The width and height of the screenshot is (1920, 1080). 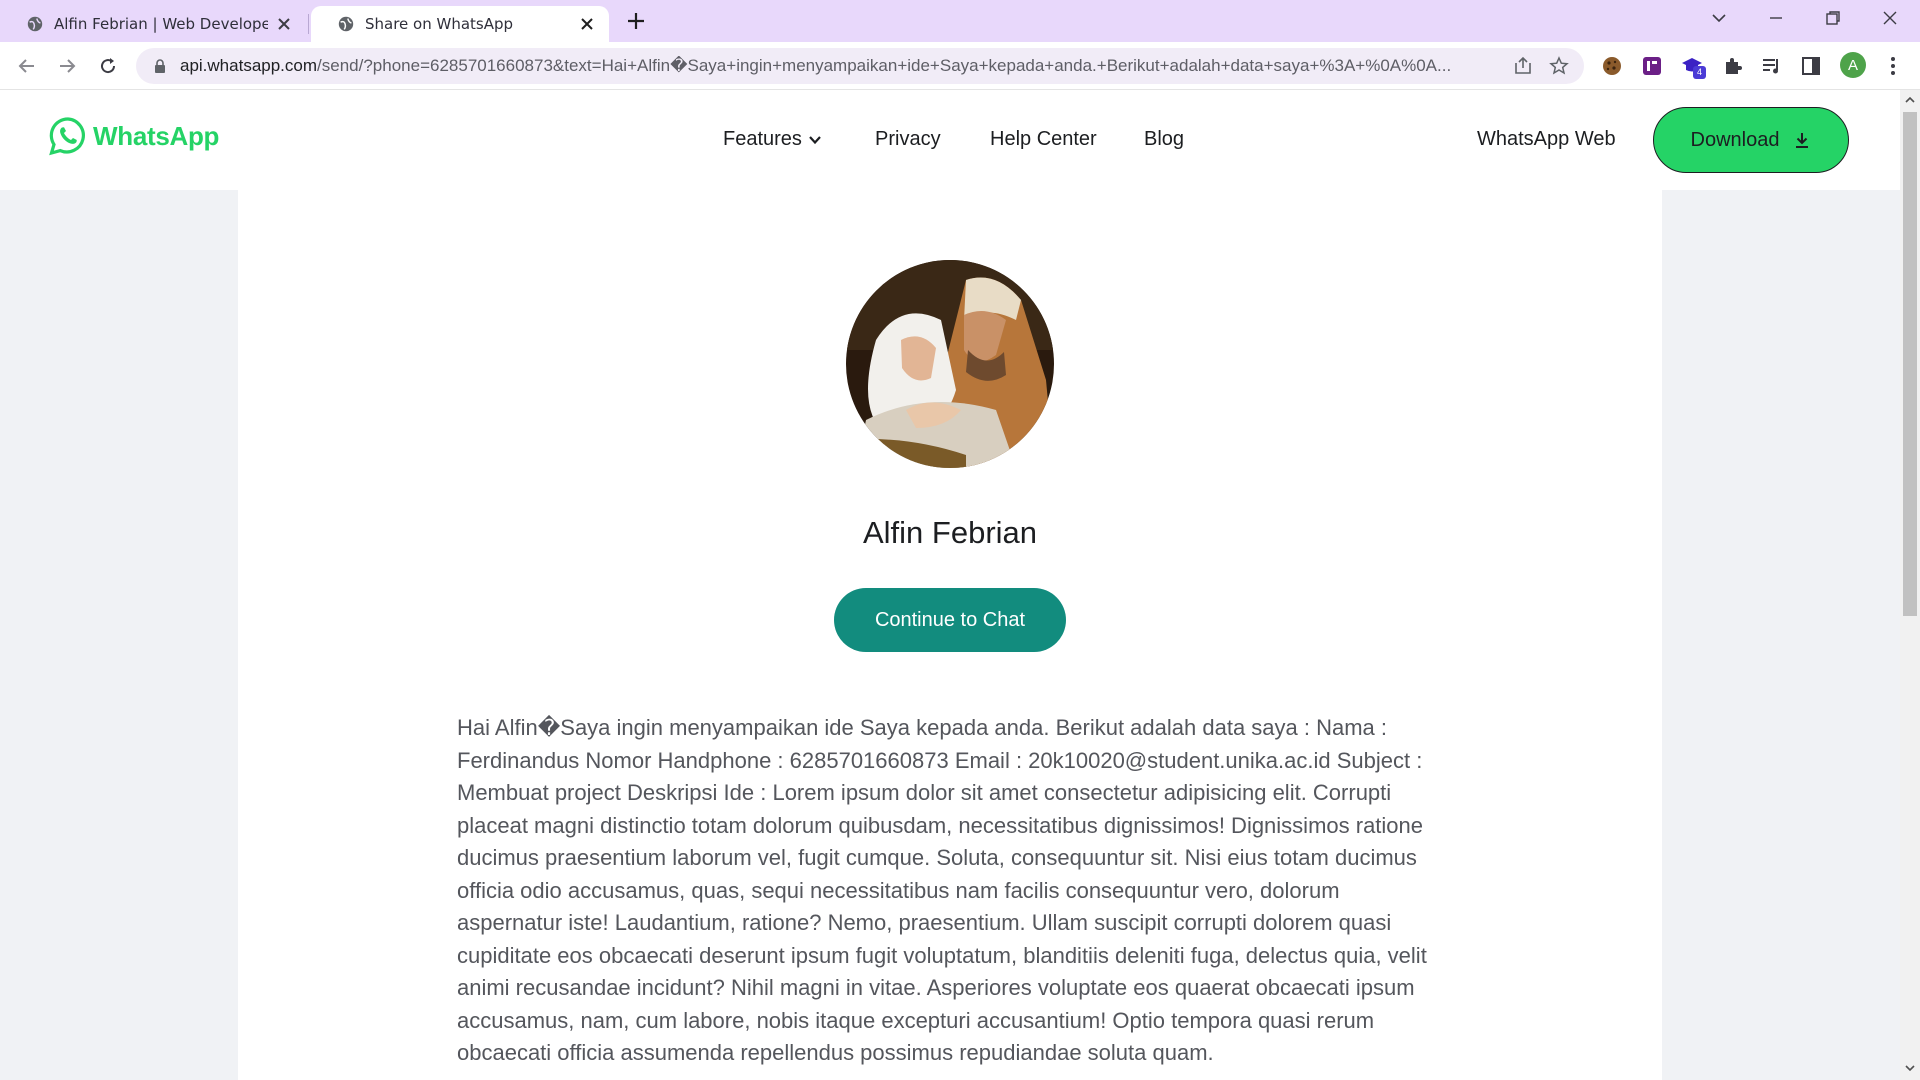 What do you see at coordinates (156, 135) in the screenshot?
I see `brand-name: WhatsApp` at bounding box center [156, 135].